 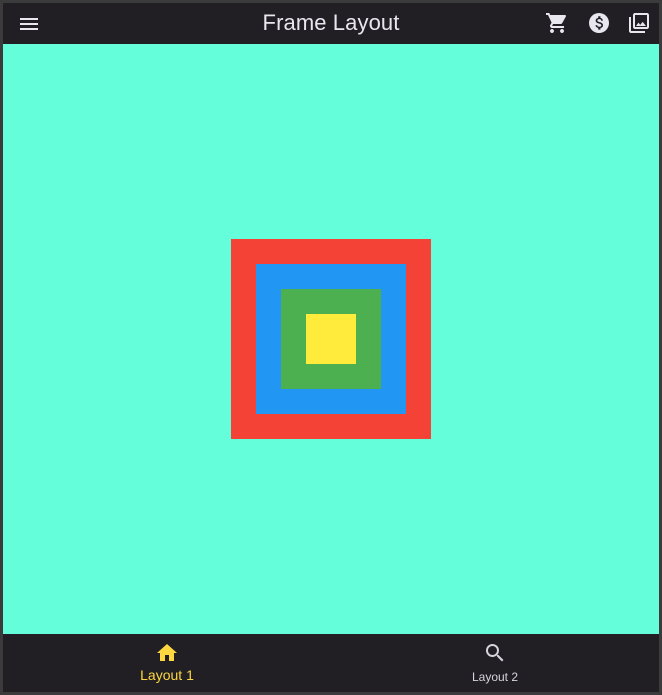 What do you see at coordinates (495, 677) in the screenshot?
I see `nav-label-layout-2: Layout 2` at bounding box center [495, 677].